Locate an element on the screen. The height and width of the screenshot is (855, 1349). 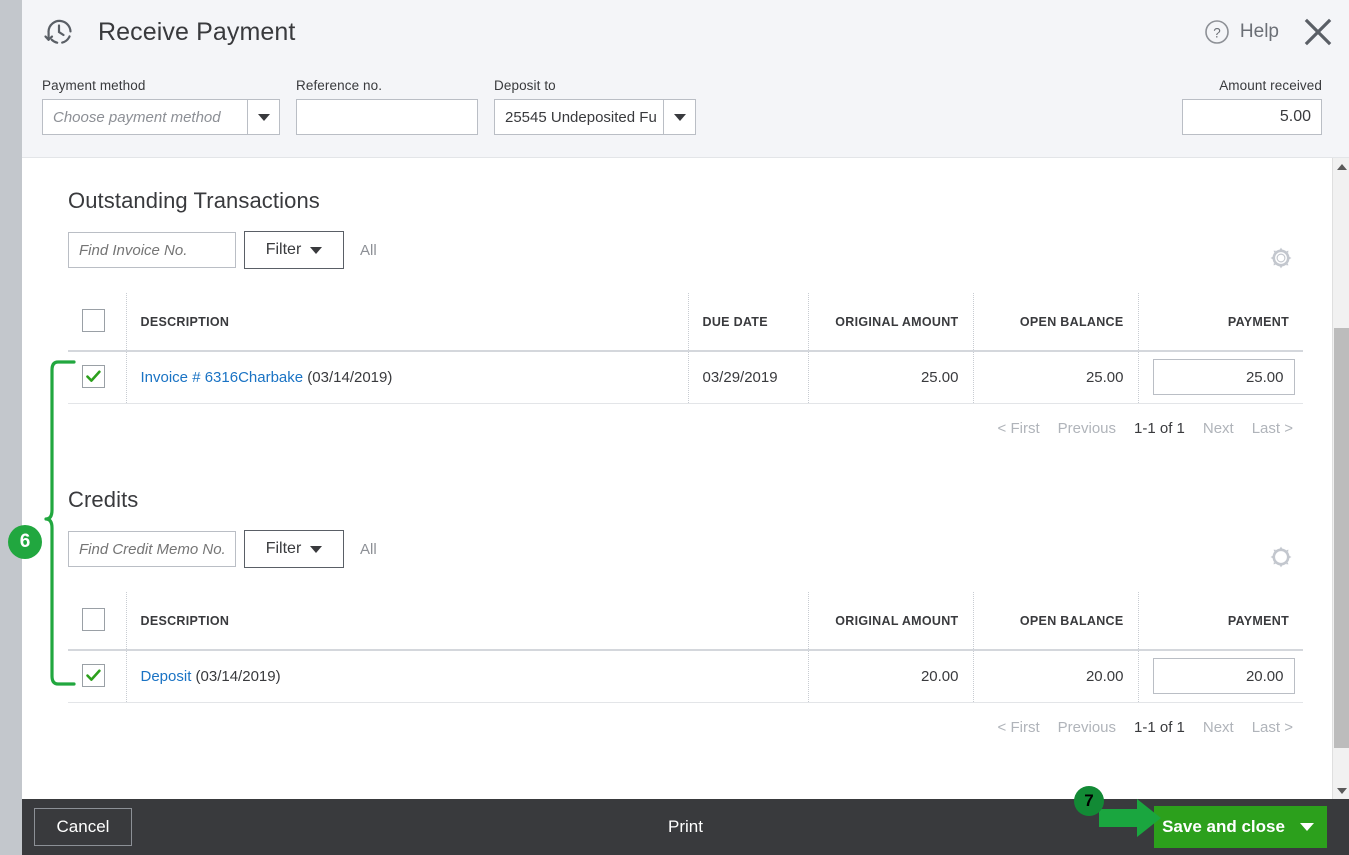
deposit-link: Deposit is located at coordinates (166, 676).